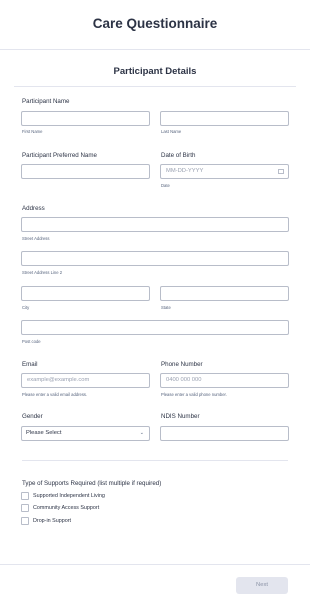 The width and height of the screenshot is (320, 606). What do you see at coordinates (262, 585) in the screenshot?
I see `next-button: Next` at bounding box center [262, 585].